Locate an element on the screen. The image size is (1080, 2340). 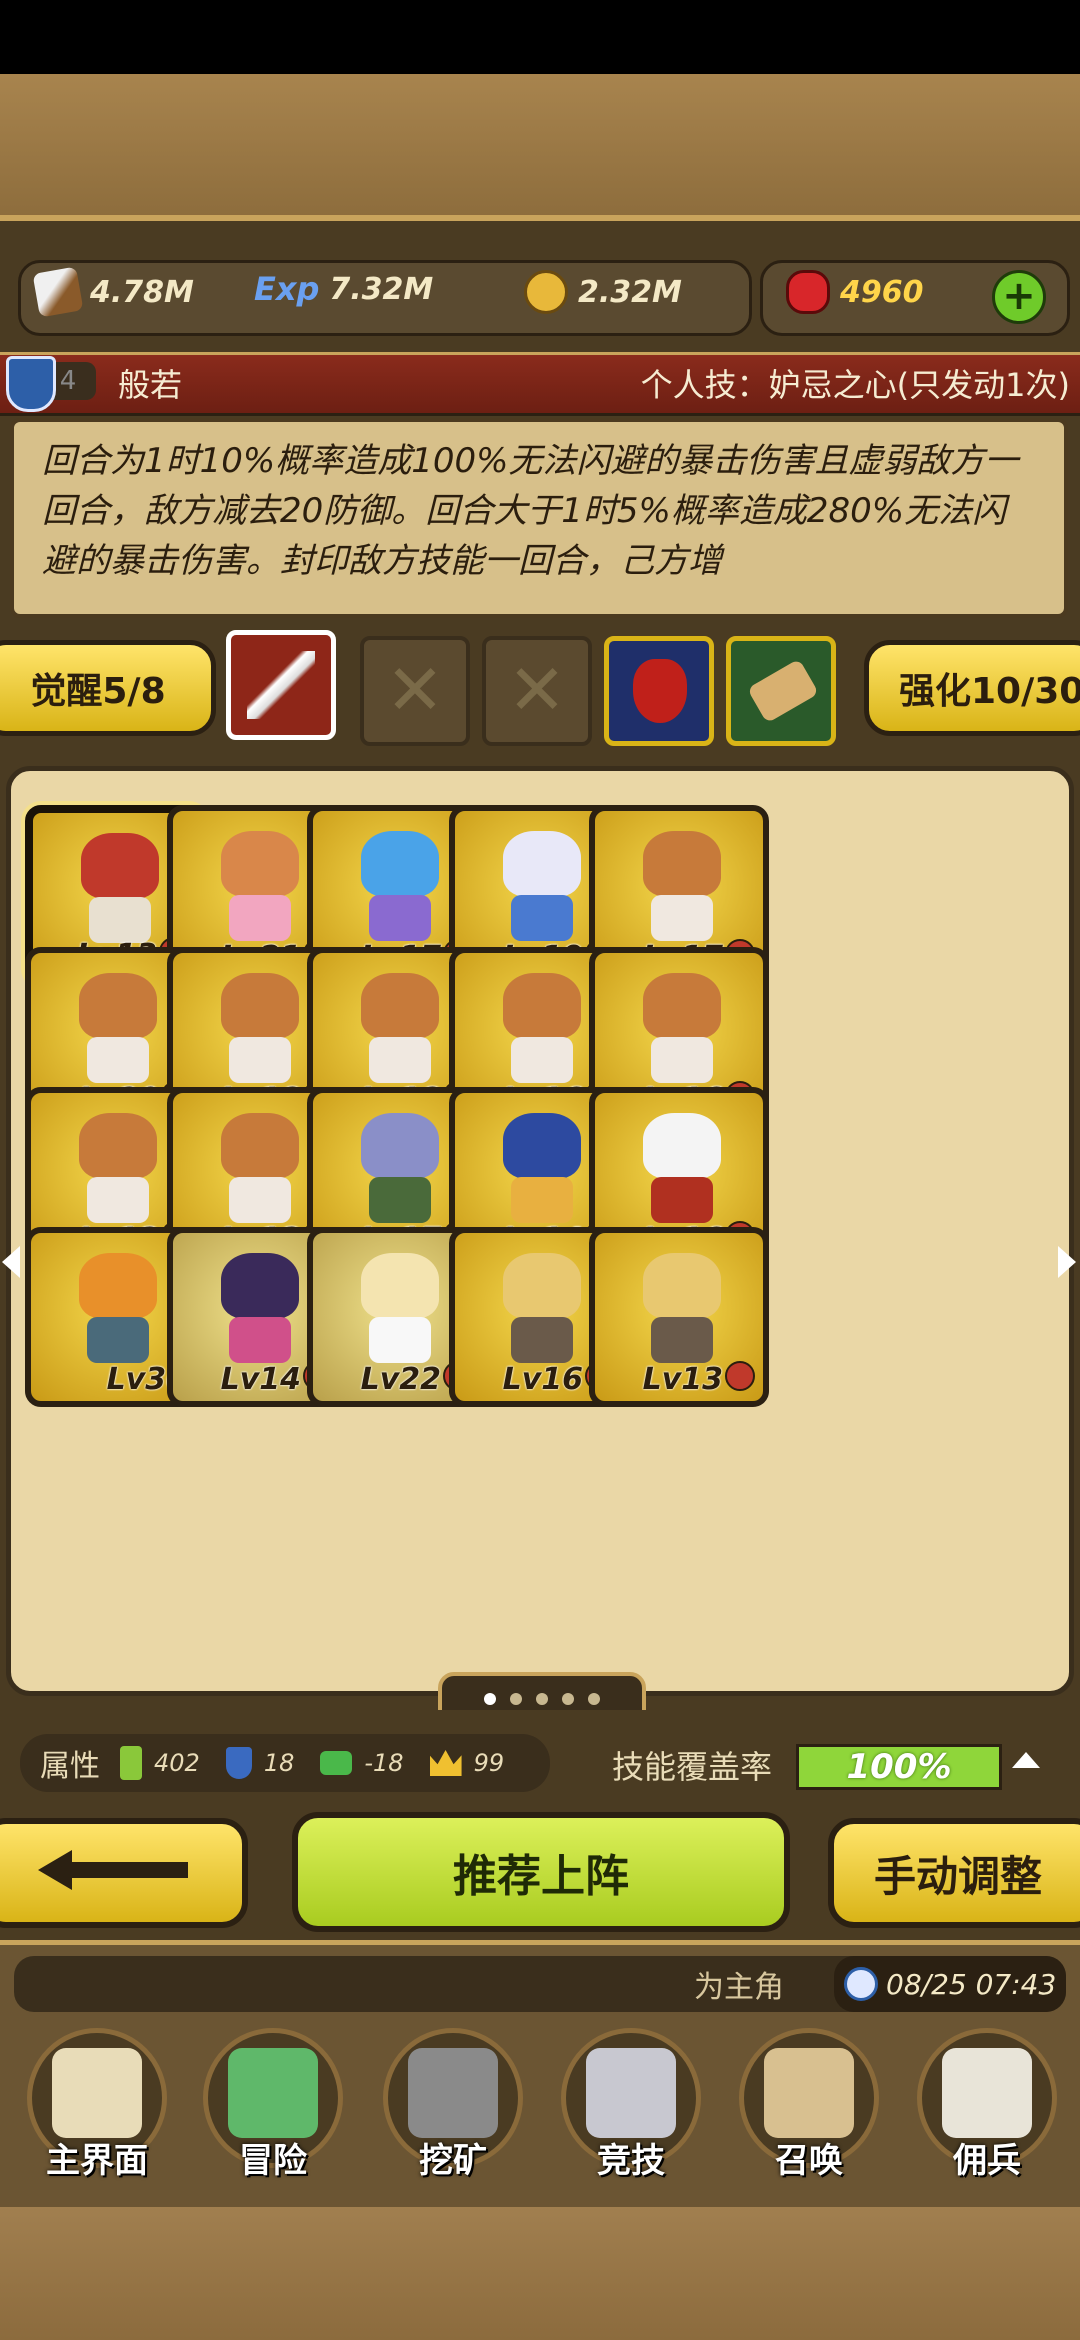
gem-value: 4960 is located at coordinates (882, 292).